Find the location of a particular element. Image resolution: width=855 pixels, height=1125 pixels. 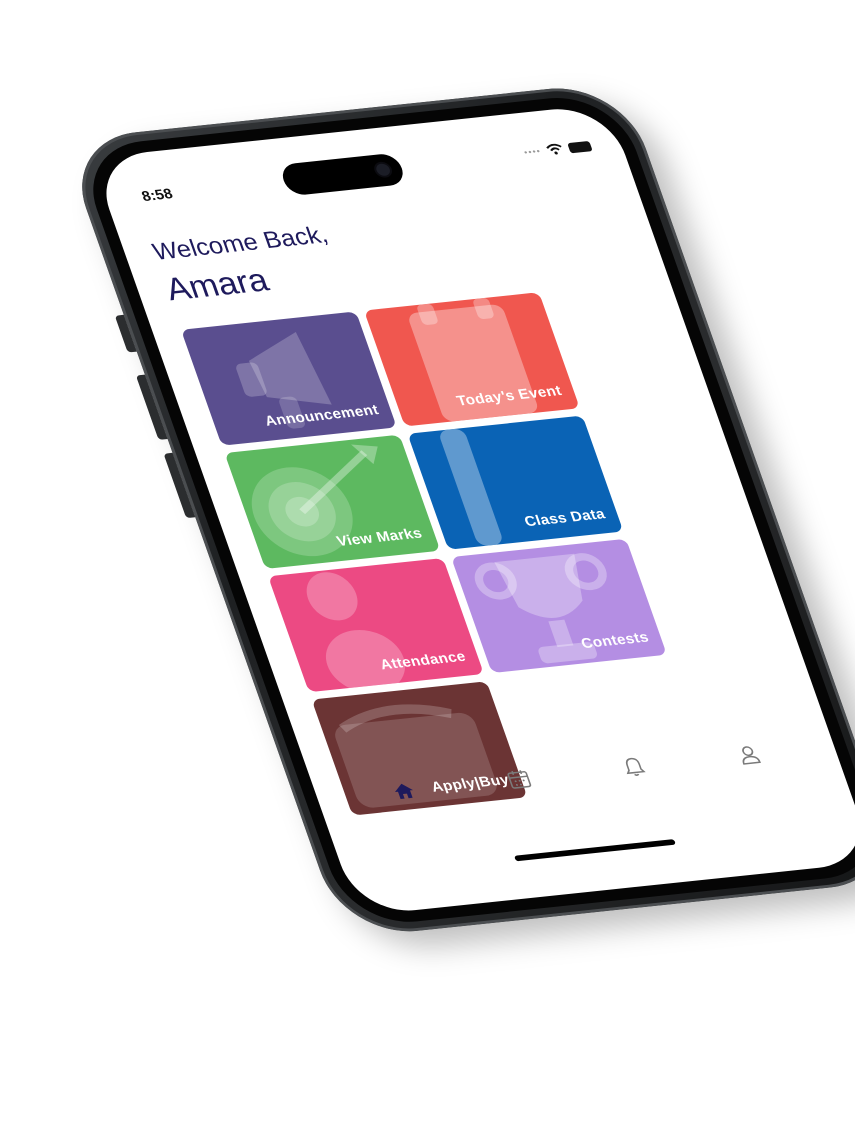

bell-icon is located at coordinates (635, 766).